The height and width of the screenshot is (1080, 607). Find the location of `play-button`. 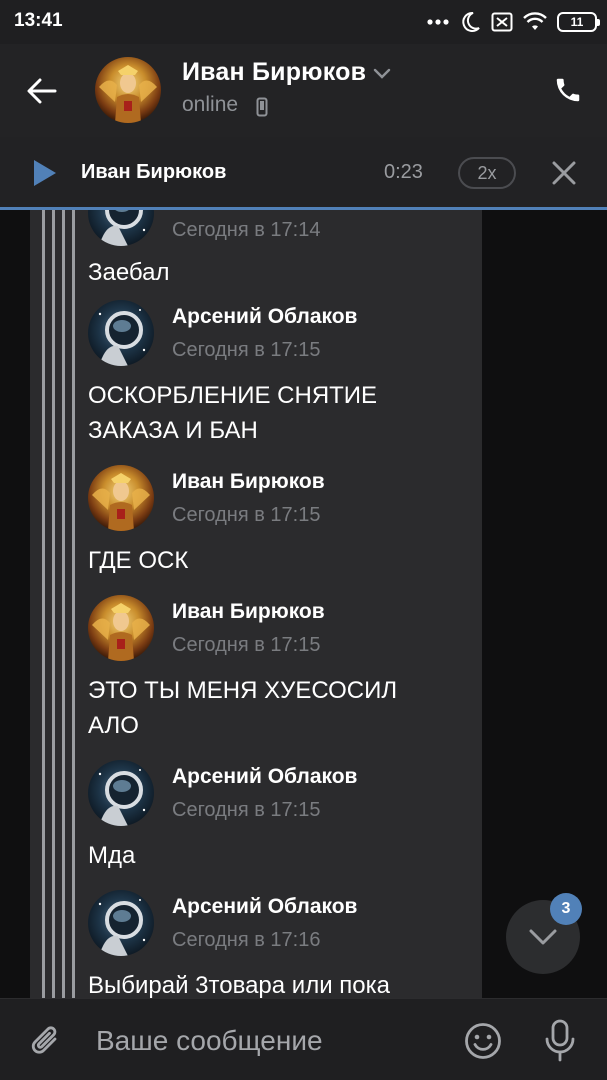

play-button is located at coordinates (44, 173).